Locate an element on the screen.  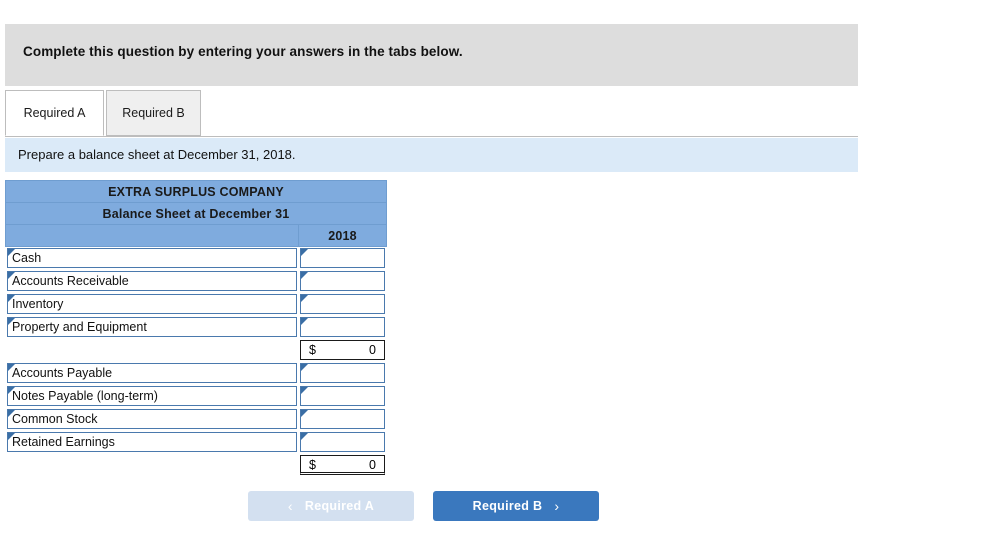
total-liabilities-equity-amount: 0 is located at coordinates (372, 465).